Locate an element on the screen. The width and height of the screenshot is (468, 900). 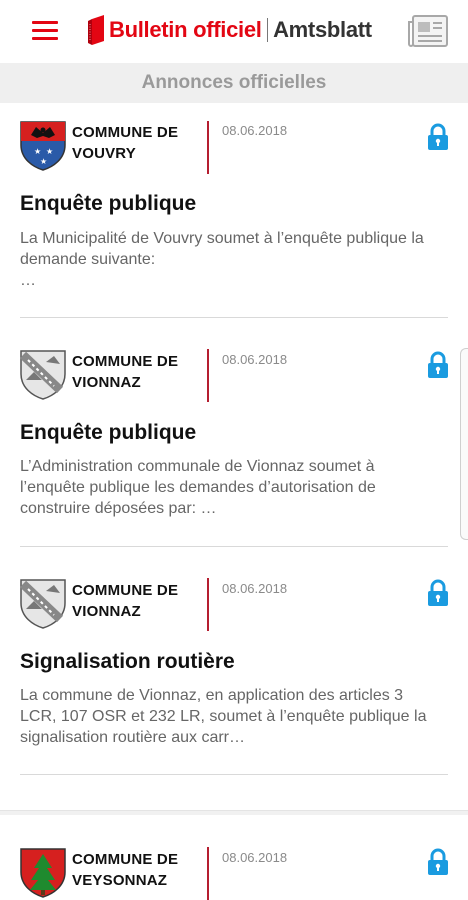
logo-text-french: Bulletin officiel is located at coordinates (185, 29).